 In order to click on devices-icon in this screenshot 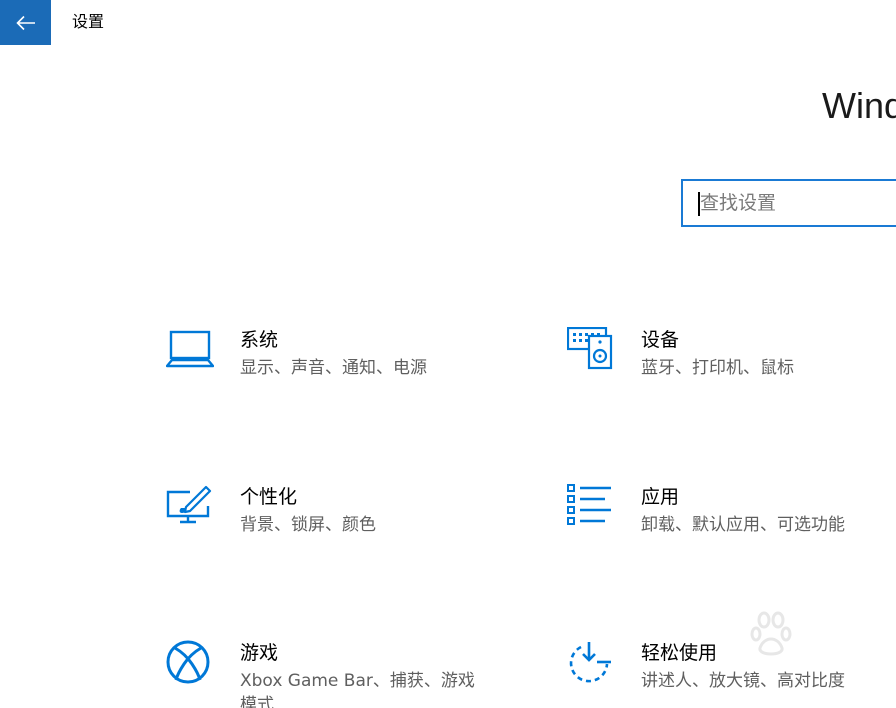, I will do `click(590, 350)`.